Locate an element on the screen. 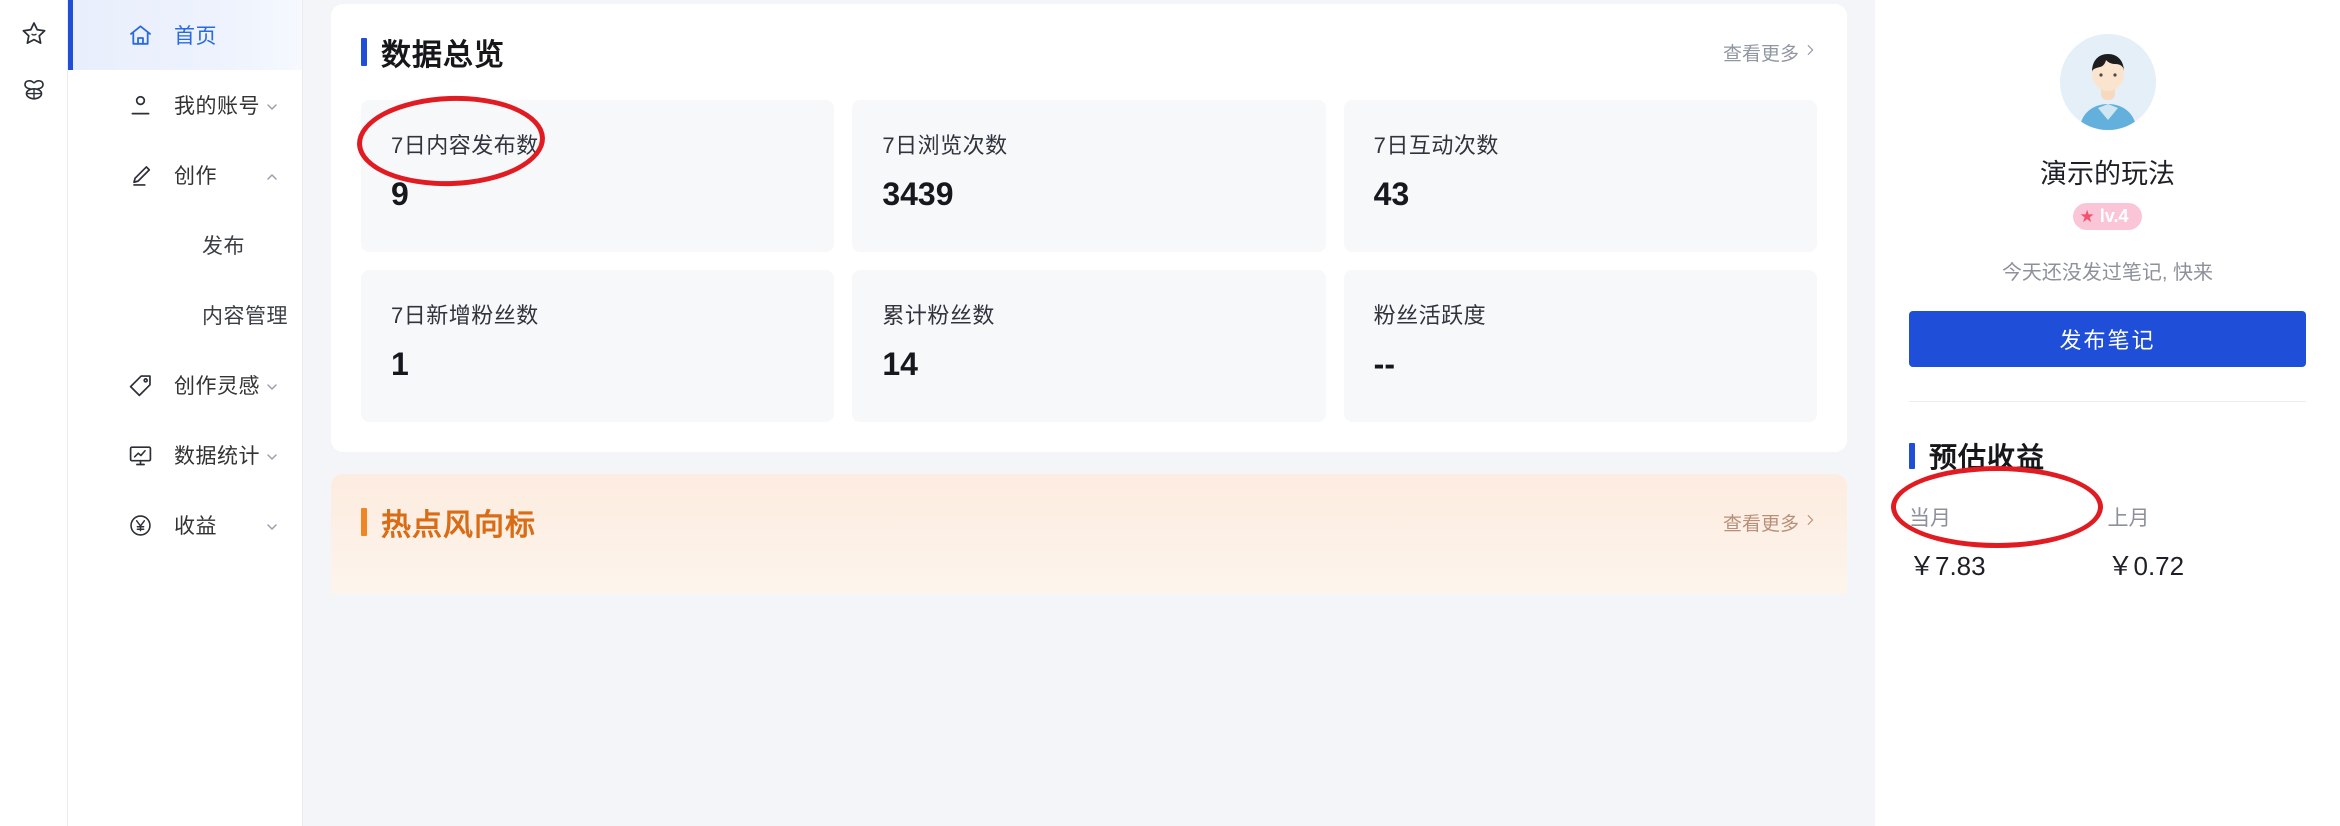  tag-icon is located at coordinates (140, 385).